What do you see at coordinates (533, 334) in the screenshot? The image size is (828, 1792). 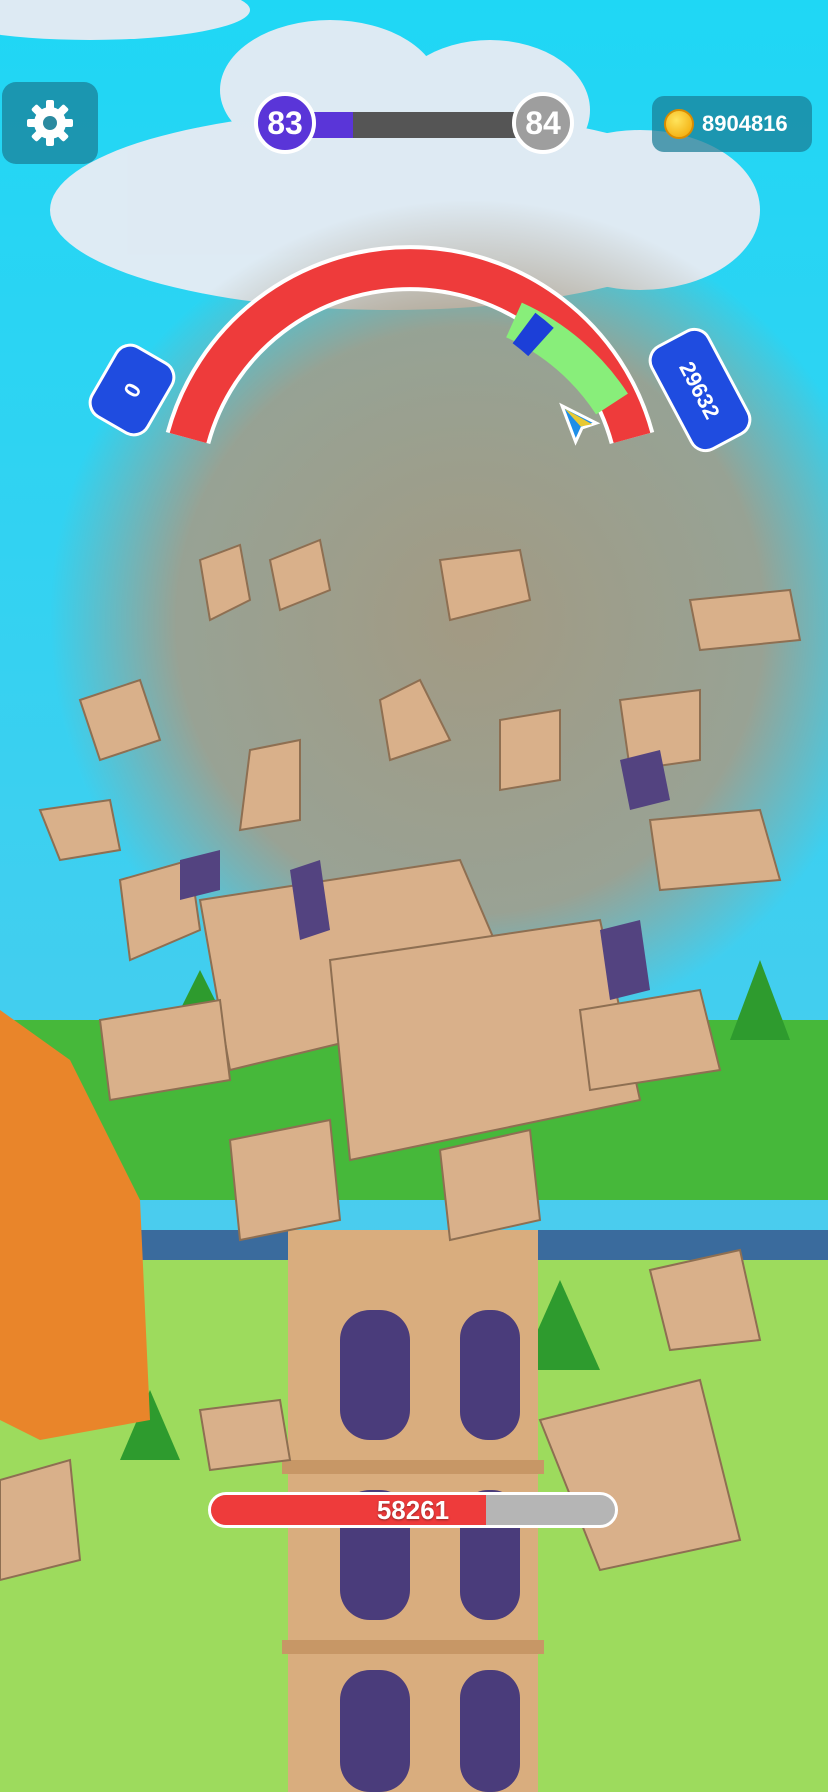 I see `gauge-perfect-zone` at bounding box center [533, 334].